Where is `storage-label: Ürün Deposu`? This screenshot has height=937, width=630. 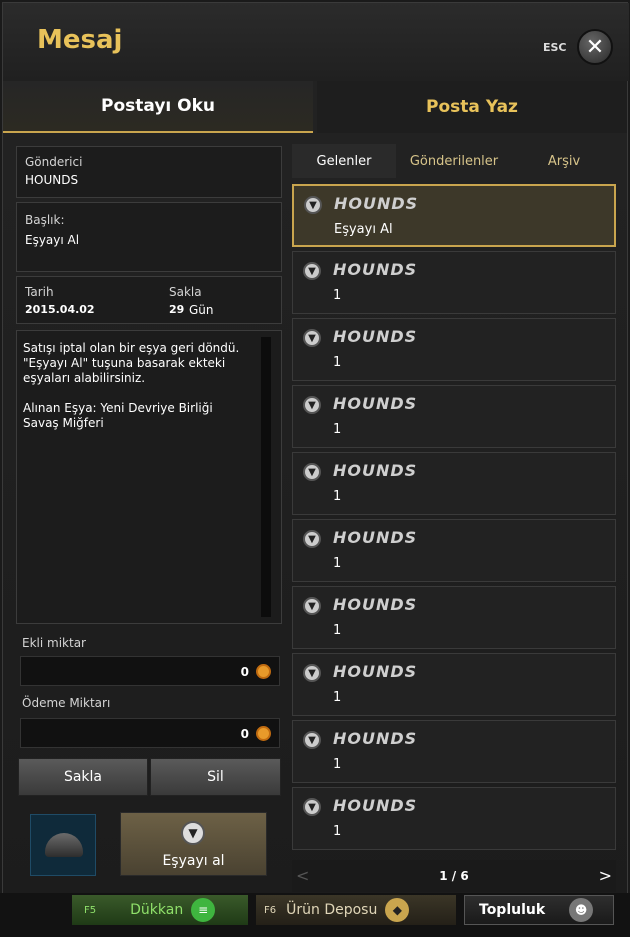 storage-label: Ürün Deposu is located at coordinates (332, 910).